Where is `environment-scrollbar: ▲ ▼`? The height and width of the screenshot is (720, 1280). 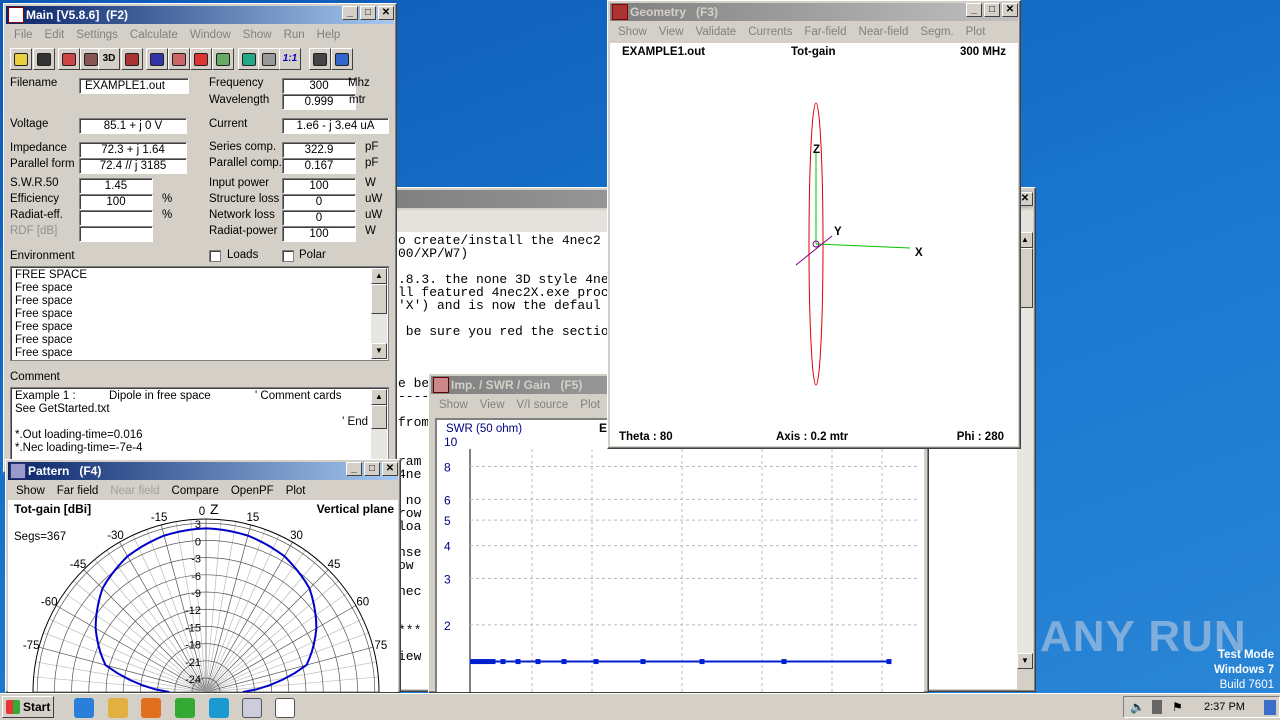
environment-scrollbar: ▲ ▼ is located at coordinates (379, 313).